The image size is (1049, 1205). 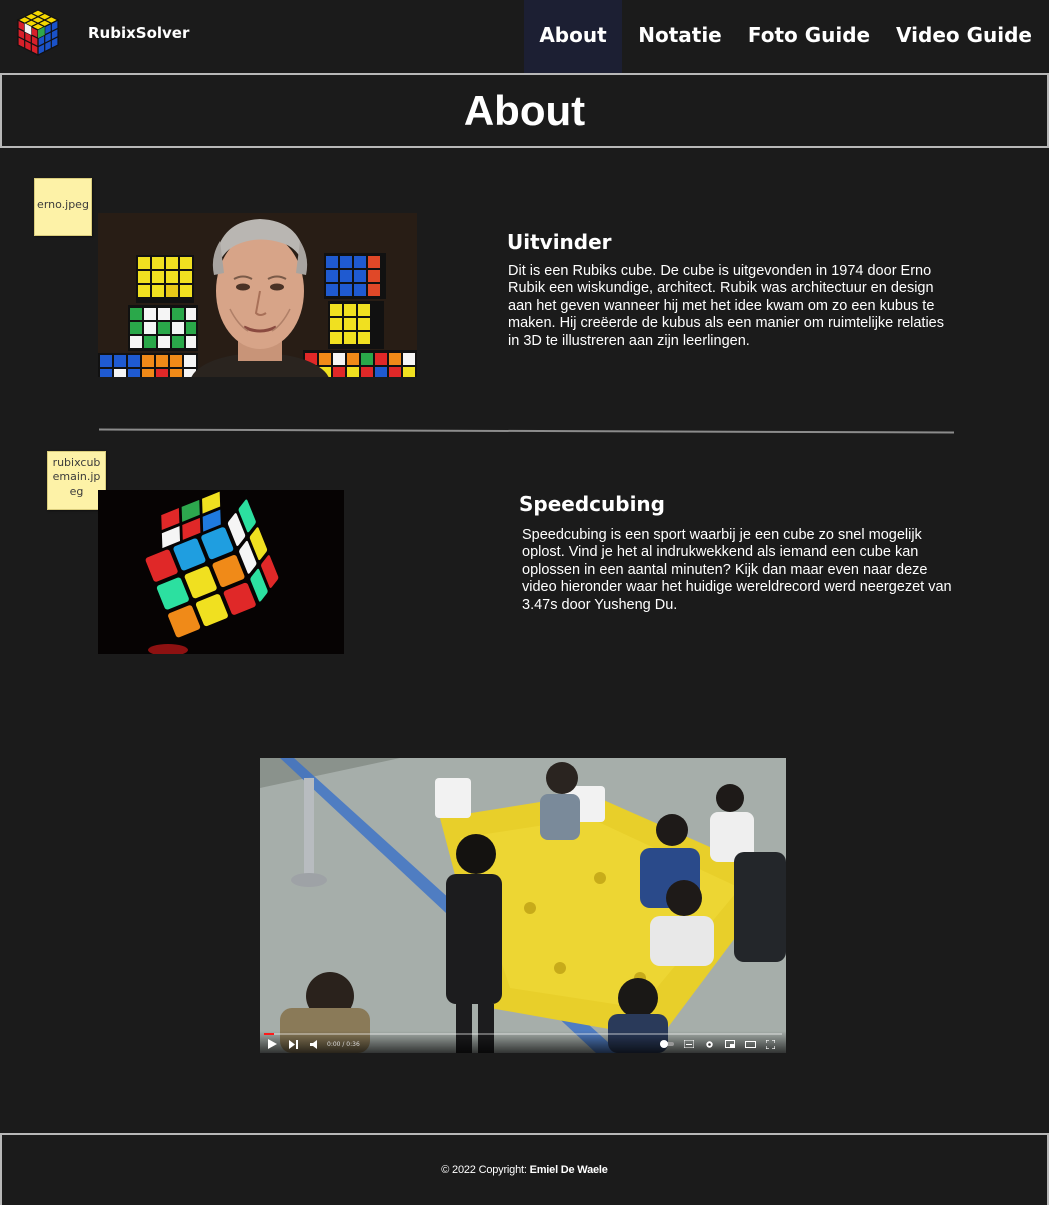 I want to click on footer: © 2022 Copyright: Emiel De Waele, so click(x=524, y=1169).